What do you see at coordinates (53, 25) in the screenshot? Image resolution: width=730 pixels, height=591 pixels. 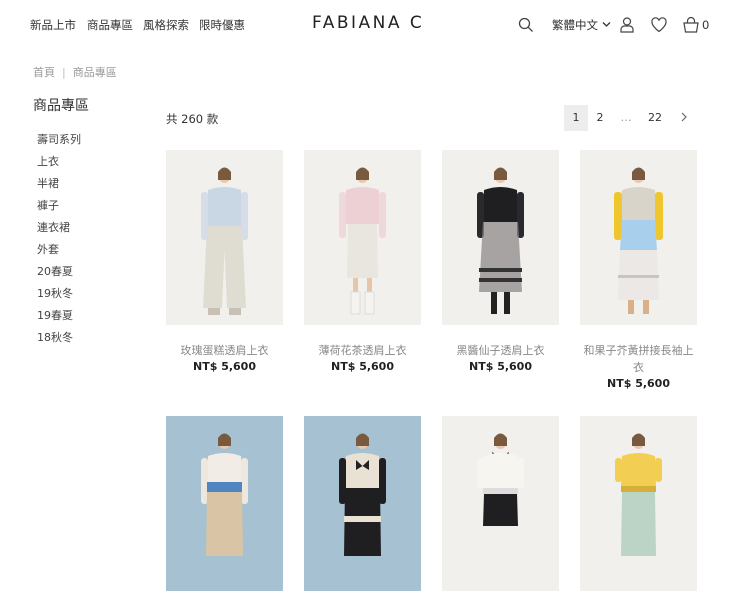 I see `nav-new-arrivals: 新品上市` at bounding box center [53, 25].